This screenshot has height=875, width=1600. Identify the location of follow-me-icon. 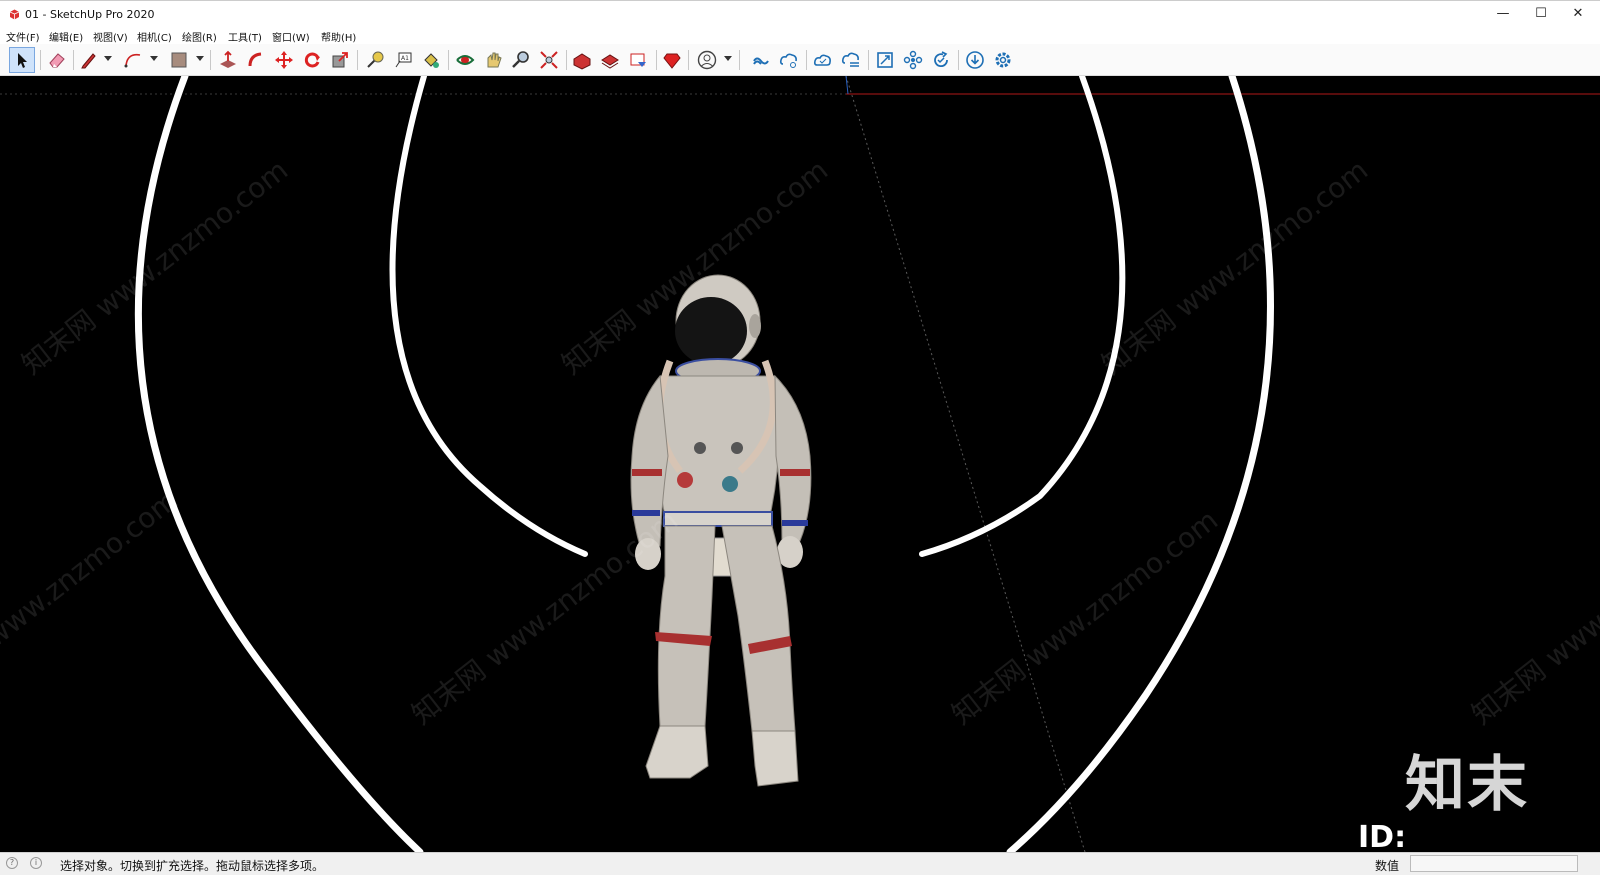
(255, 59).